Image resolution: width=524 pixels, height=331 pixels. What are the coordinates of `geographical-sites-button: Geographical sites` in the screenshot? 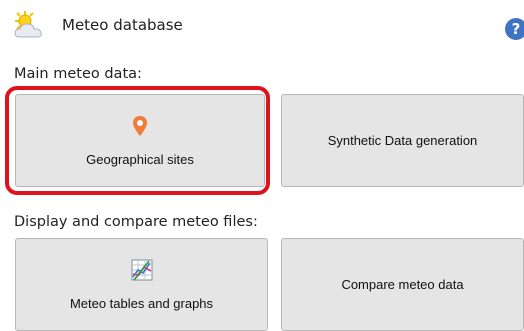 It's located at (140, 140).